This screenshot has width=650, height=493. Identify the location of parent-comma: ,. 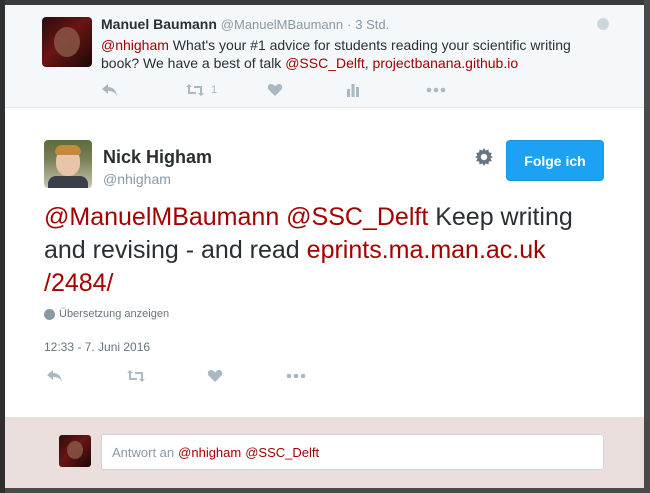
(368, 63).